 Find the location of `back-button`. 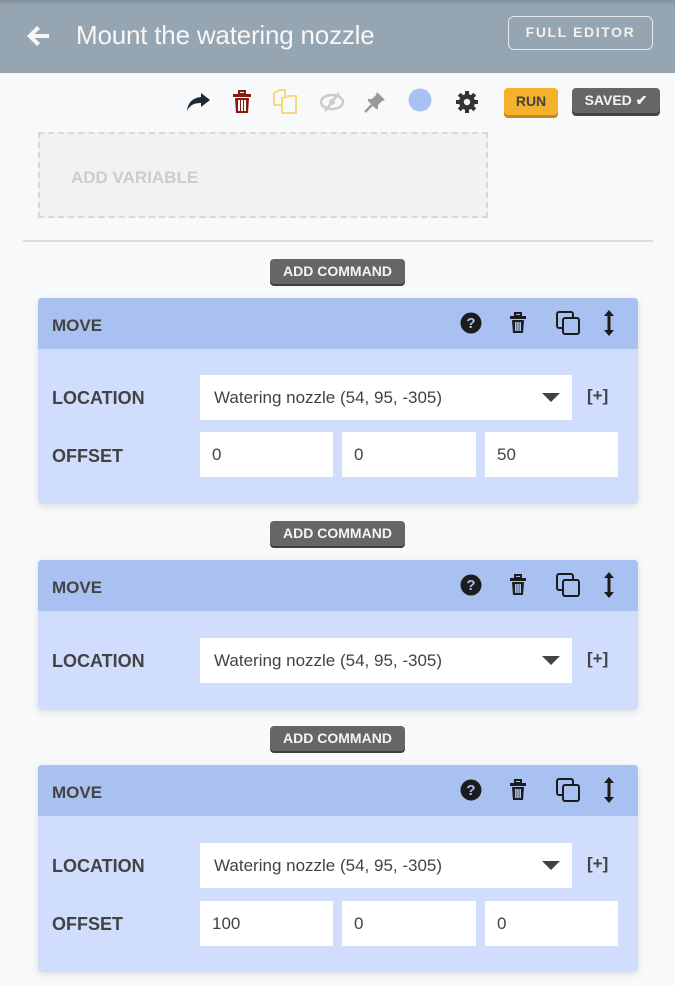

back-button is located at coordinates (38, 36).